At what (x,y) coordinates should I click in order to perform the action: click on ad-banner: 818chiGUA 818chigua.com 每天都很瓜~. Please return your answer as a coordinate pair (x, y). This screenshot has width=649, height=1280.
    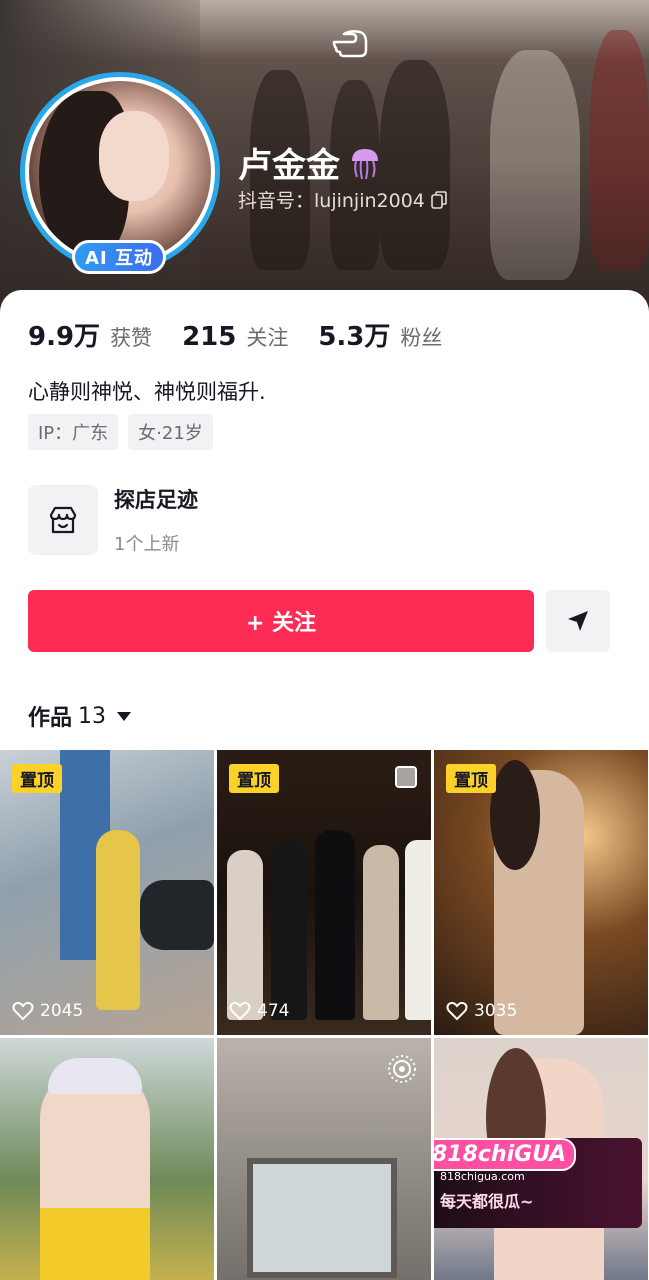
    Looking at the image, I should click on (538, 1183).